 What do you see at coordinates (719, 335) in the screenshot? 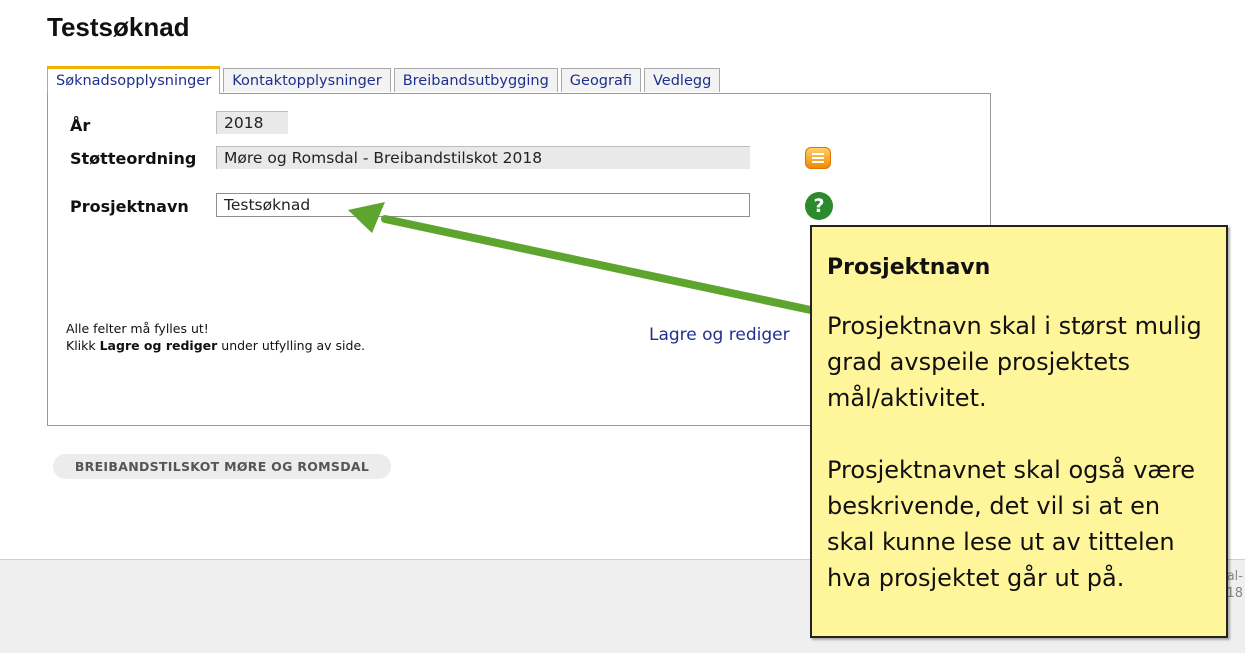
I see `save-and-edit-link: Lagre og rediger` at bounding box center [719, 335].